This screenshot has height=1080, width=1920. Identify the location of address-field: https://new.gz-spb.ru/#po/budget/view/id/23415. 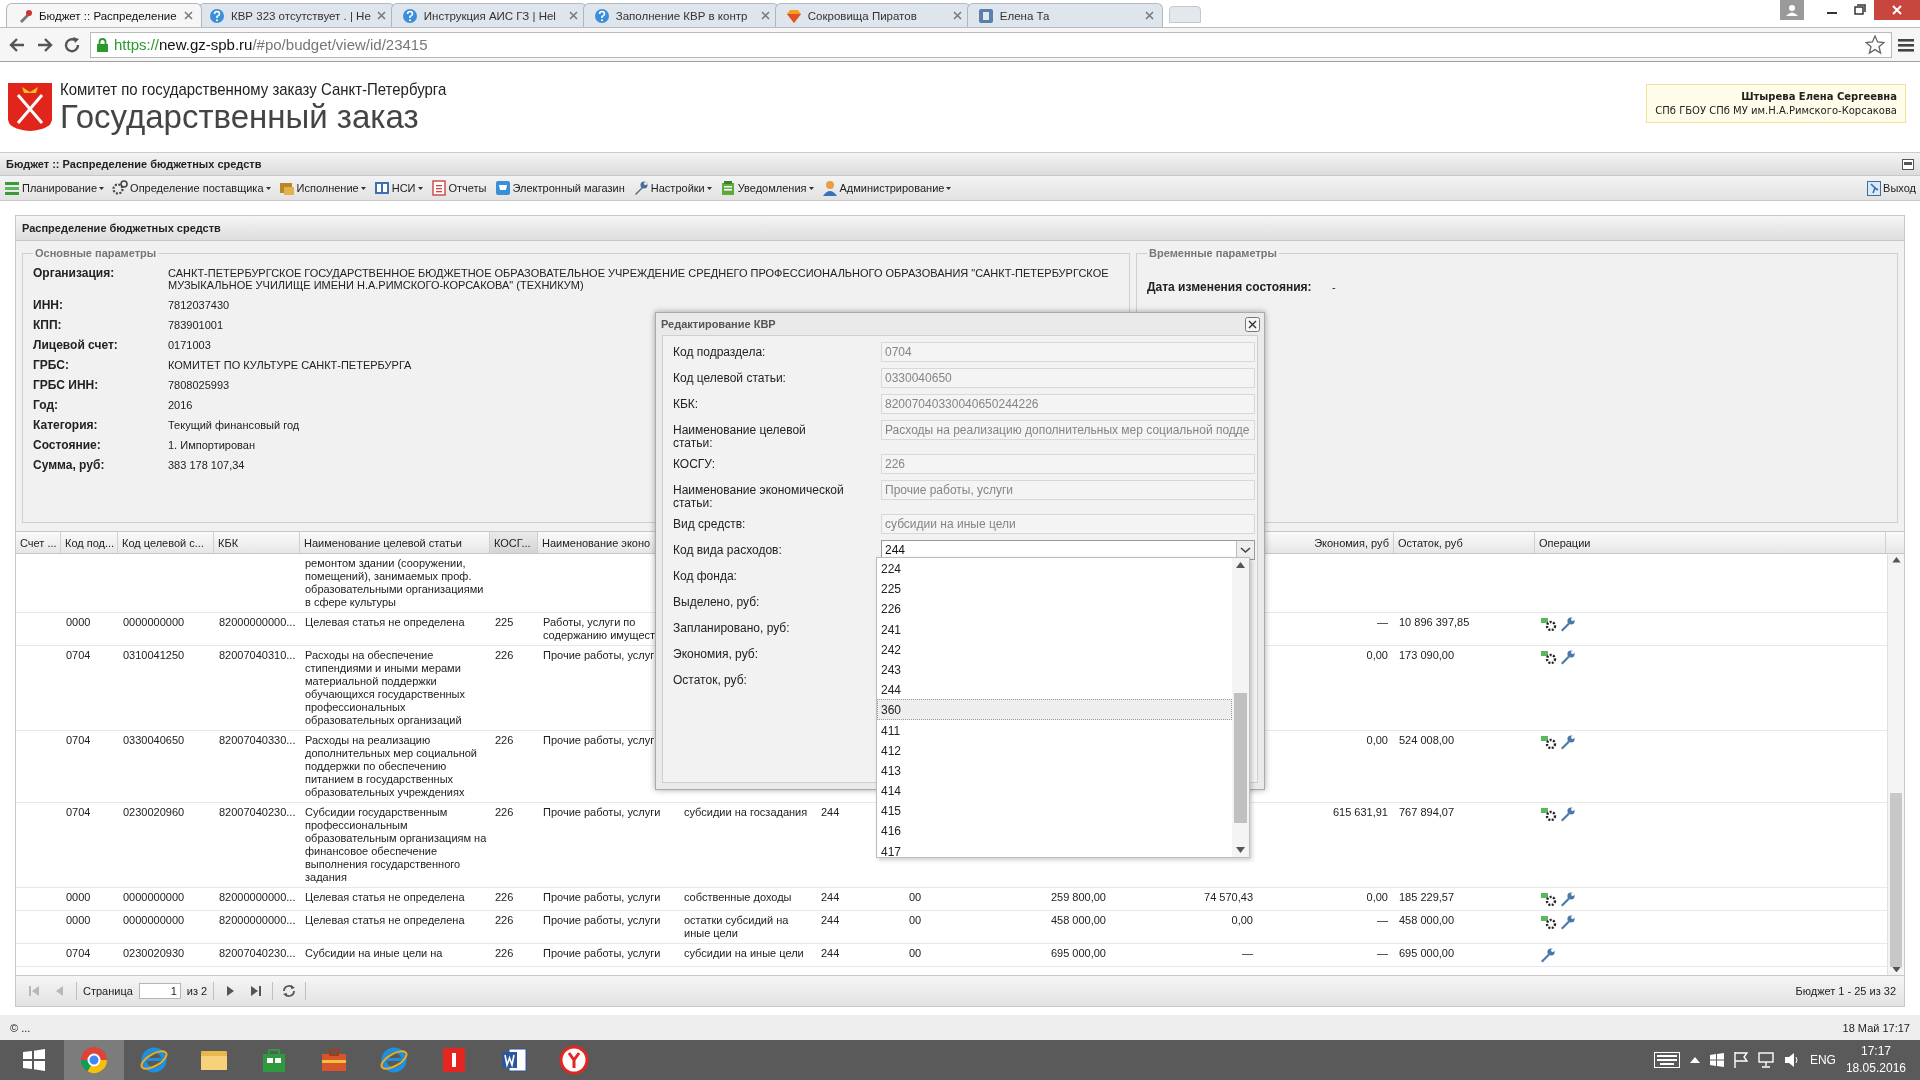
(991, 44).